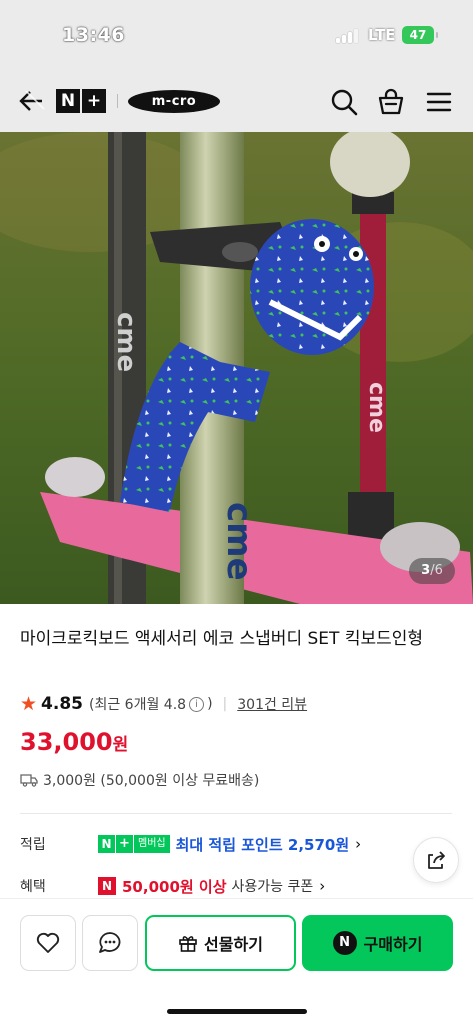 This screenshot has height=1024, width=473. What do you see at coordinates (347, 36) in the screenshot?
I see `signal-icon` at bounding box center [347, 36].